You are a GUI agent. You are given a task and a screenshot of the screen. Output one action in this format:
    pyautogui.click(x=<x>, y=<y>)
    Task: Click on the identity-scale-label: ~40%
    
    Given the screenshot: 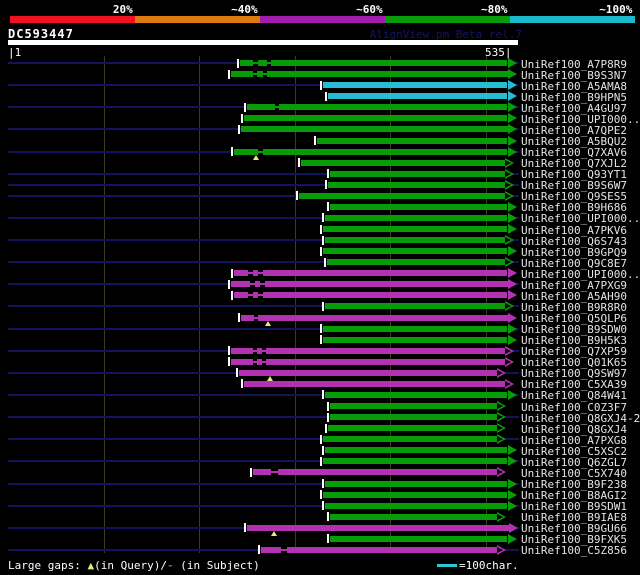 What is the action you would take?
    pyautogui.click(x=244, y=9)
    